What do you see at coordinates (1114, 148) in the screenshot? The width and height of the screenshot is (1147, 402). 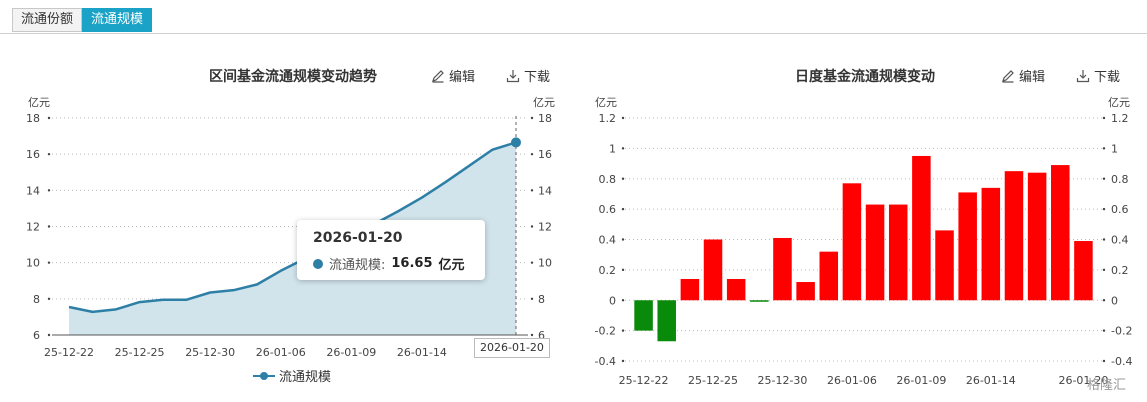 I see `y-tick-label-right: 1` at bounding box center [1114, 148].